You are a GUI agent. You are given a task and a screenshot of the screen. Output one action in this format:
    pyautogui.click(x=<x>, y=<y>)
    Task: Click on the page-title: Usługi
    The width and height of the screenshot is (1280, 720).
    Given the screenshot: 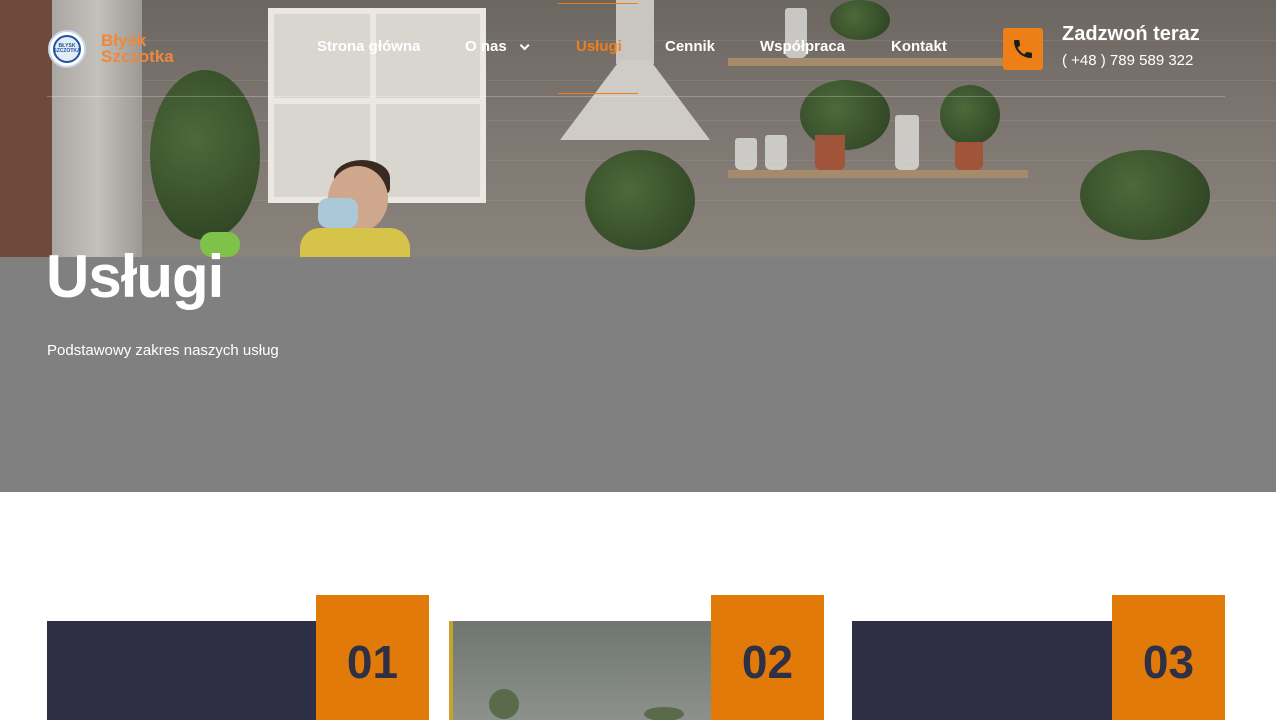 What is the action you would take?
    pyautogui.click(x=135, y=276)
    